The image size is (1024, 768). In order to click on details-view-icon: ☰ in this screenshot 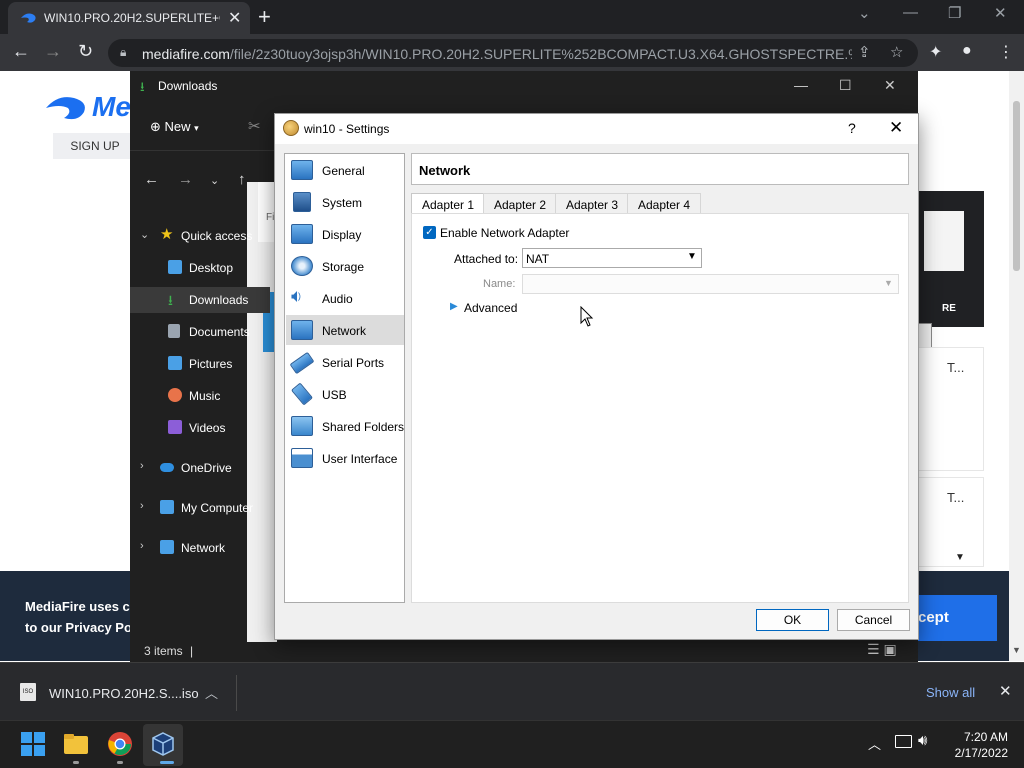, I will do `click(873, 649)`.